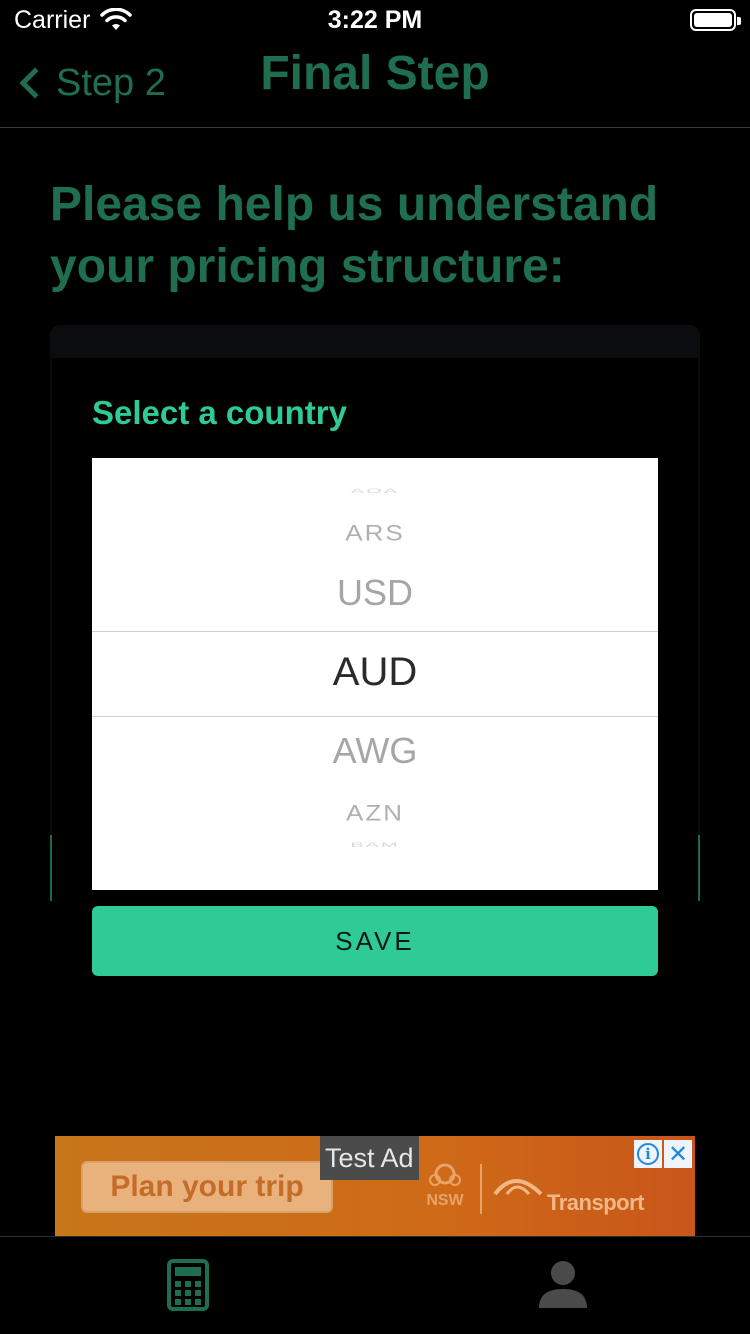 The width and height of the screenshot is (750, 1334). I want to click on test-ad-badge: Test Ad, so click(369, 1158).